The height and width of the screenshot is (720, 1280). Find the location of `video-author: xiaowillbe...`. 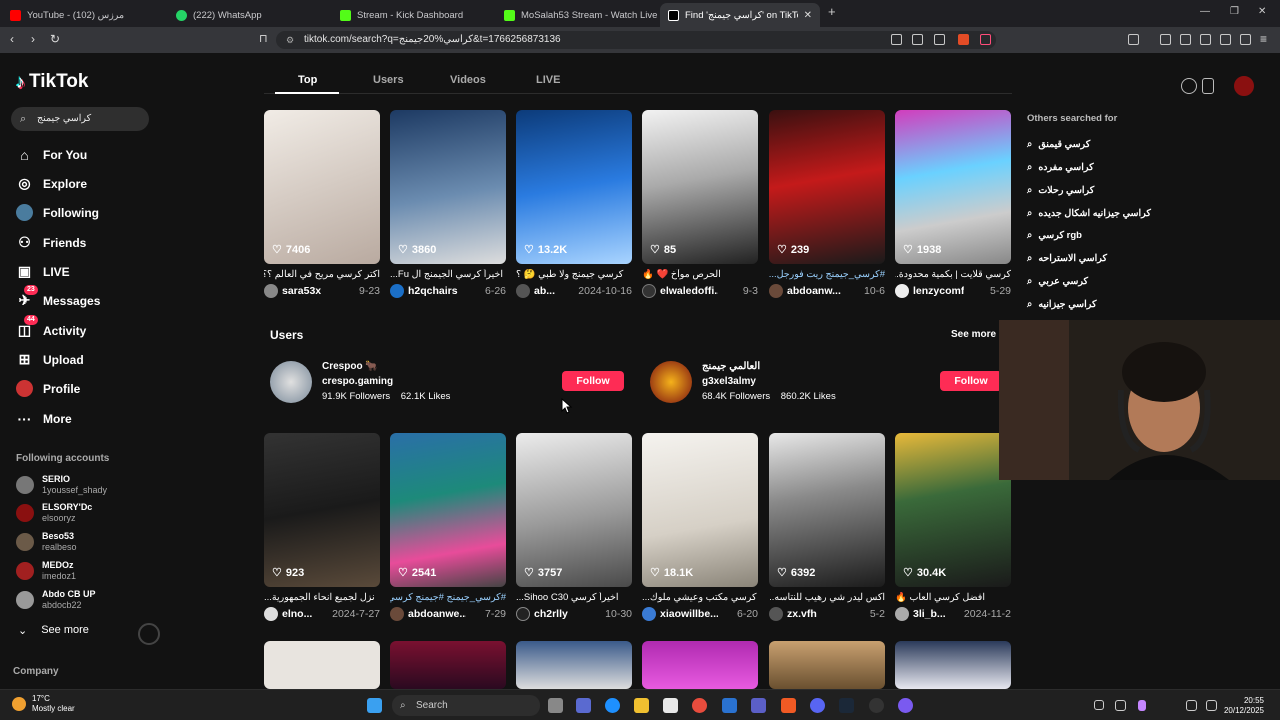

video-author: xiaowillbe... is located at coordinates (689, 614).